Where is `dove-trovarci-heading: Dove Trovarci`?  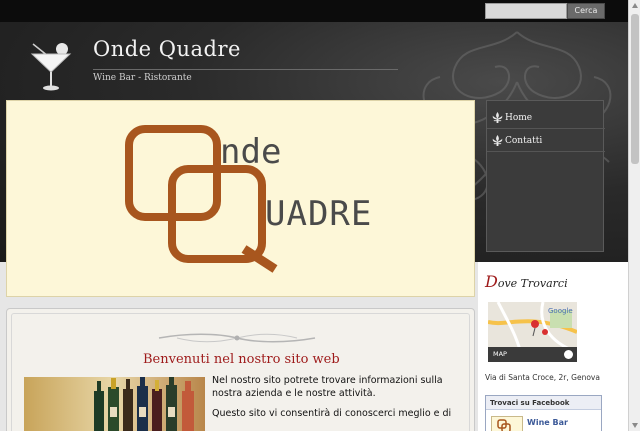
dove-trovarci-heading: Dove Trovarci is located at coordinates (526, 281).